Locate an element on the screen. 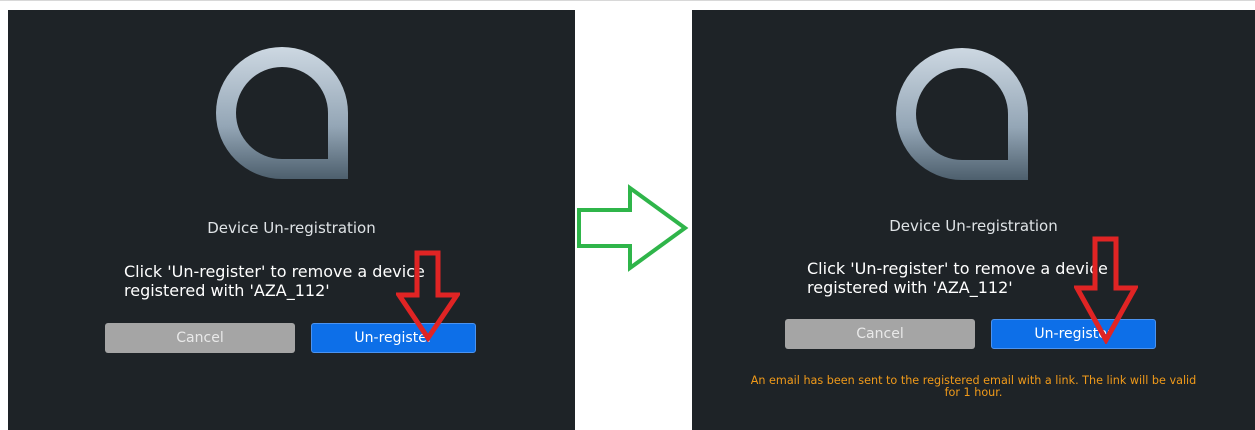 This screenshot has width=1255, height=430. top-divider is located at coordinates (627, 0).